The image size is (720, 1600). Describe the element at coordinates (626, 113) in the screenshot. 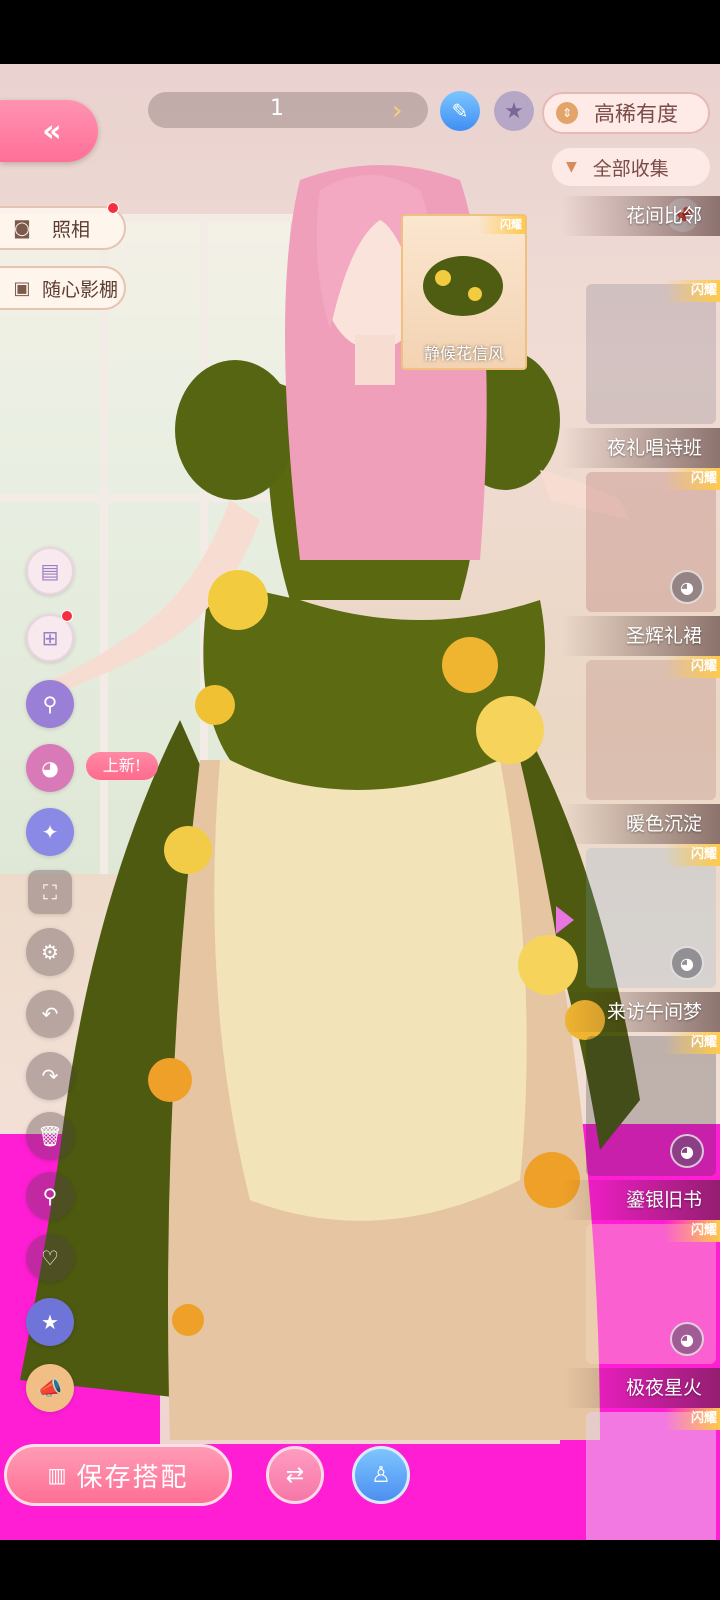

I see `sort-dropdown: ⇕ 高稀有度` at that location.